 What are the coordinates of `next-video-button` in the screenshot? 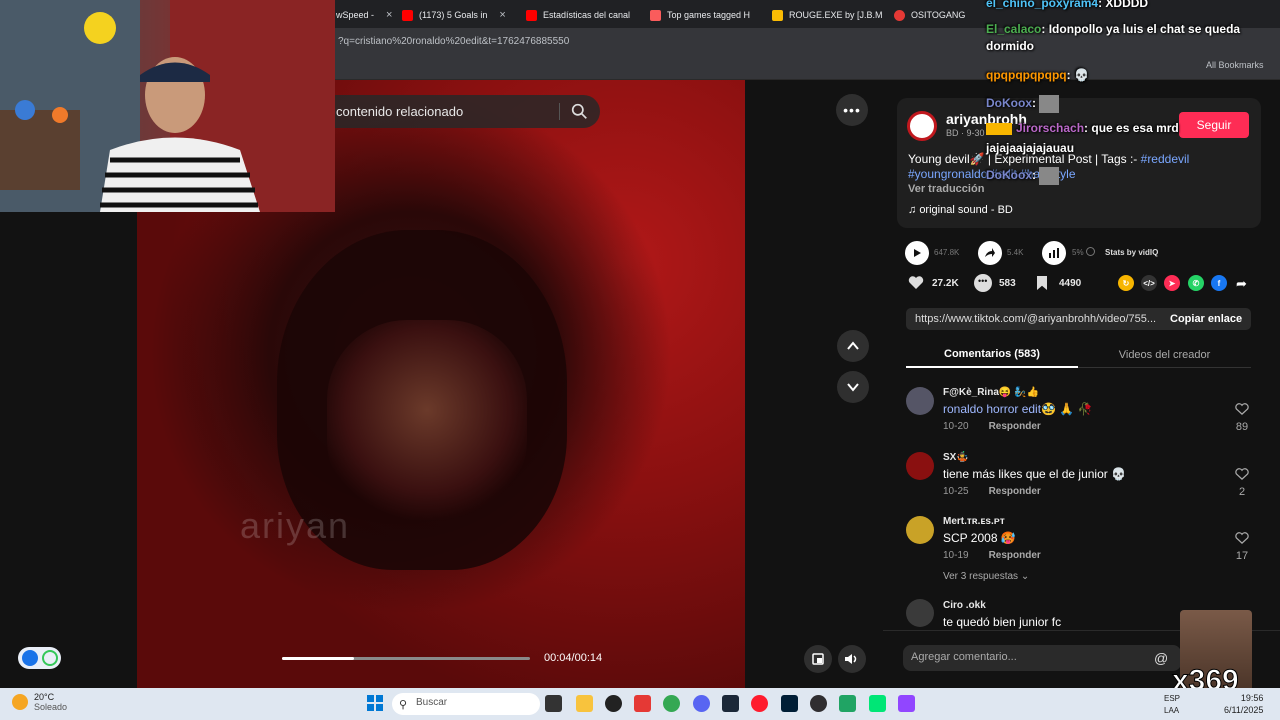 It's located at (853, 387).